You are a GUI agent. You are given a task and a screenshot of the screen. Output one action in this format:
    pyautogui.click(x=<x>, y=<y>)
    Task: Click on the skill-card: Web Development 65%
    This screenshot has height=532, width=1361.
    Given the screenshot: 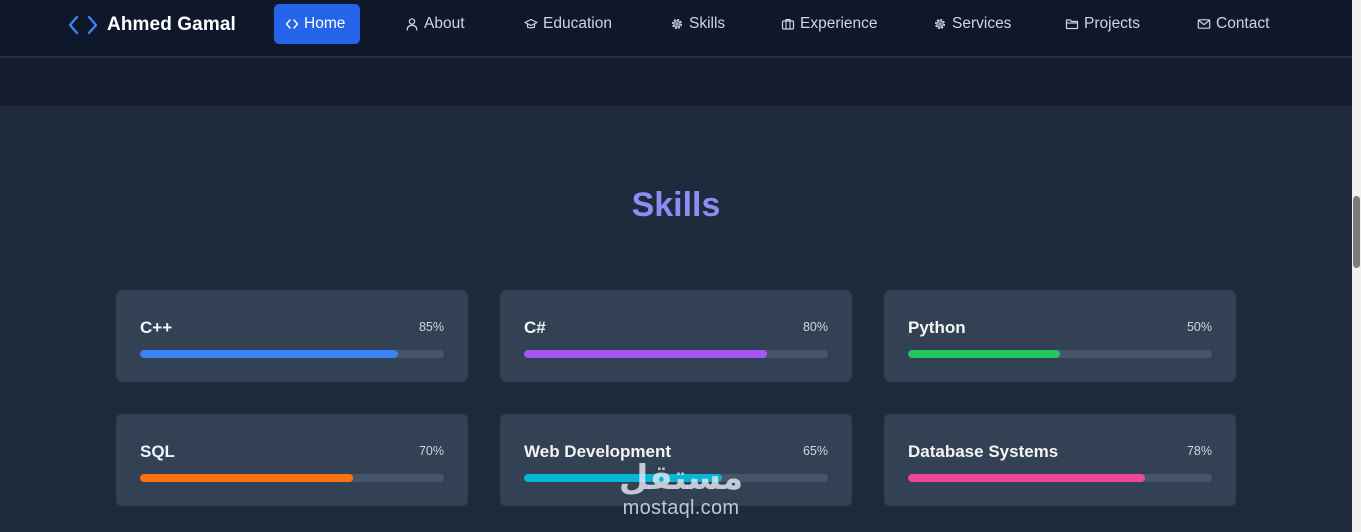 What is the action you would take?
    pyautogui.click(x=676, y=460)
    